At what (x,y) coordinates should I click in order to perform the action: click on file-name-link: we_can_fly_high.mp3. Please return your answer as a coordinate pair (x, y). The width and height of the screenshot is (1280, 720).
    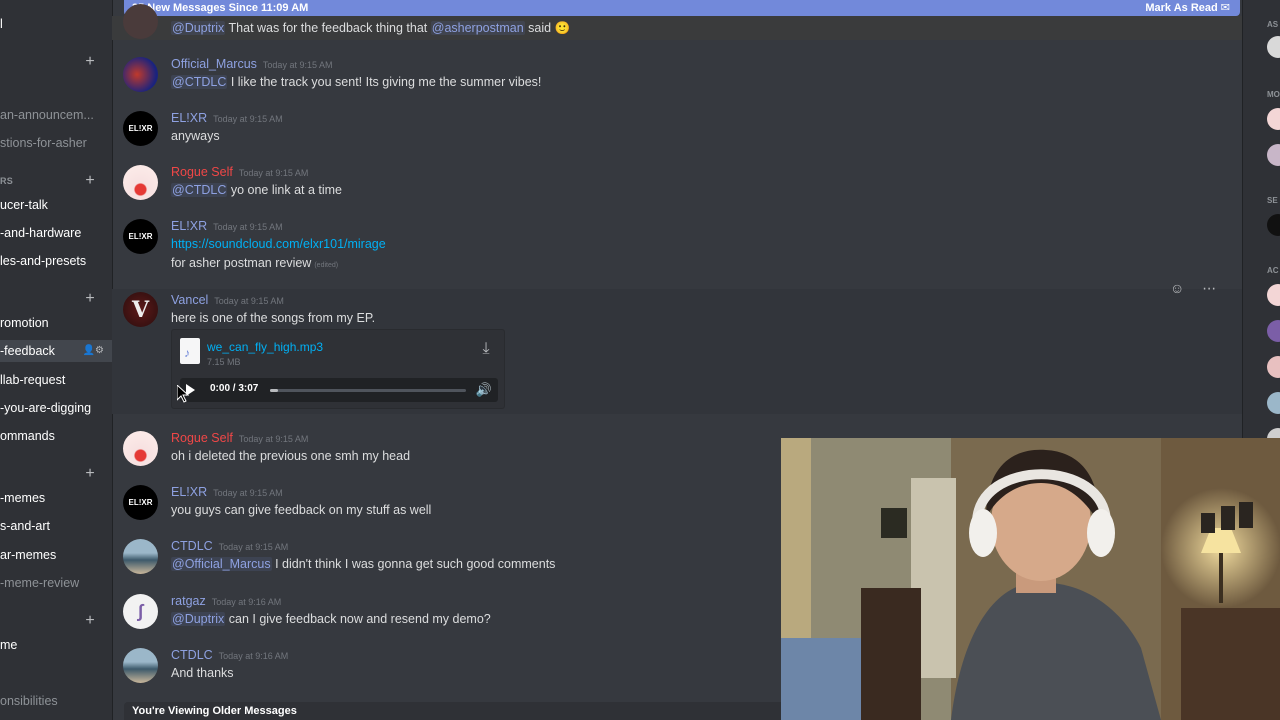
    Looking at the image, I should click on (265, 347).